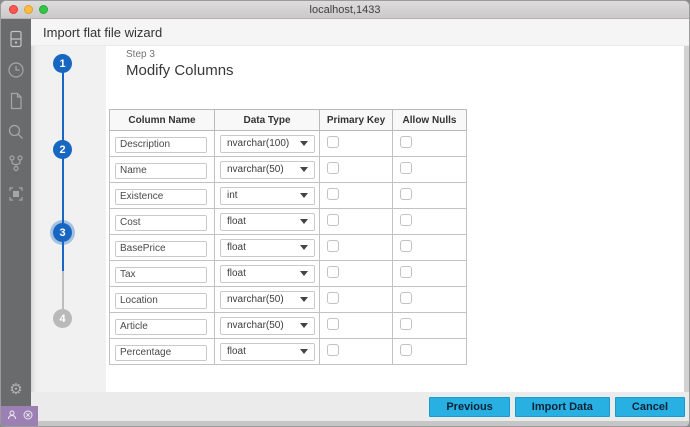  I want to click on servers-icon, so click(16, 38).